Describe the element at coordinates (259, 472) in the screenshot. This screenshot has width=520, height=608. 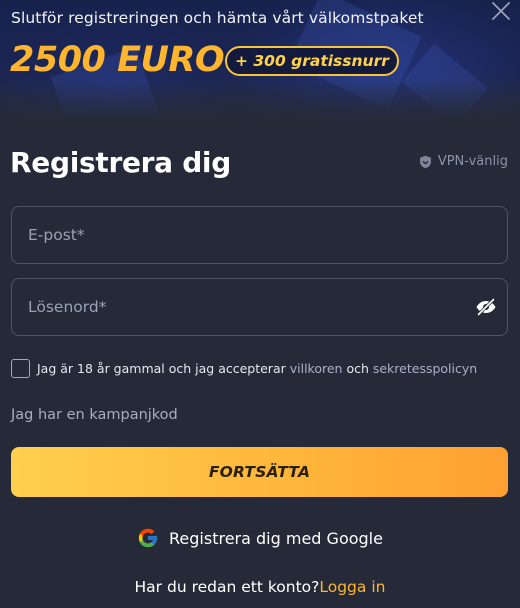
I see `continue-button: FORTSÄTTA` at that location.